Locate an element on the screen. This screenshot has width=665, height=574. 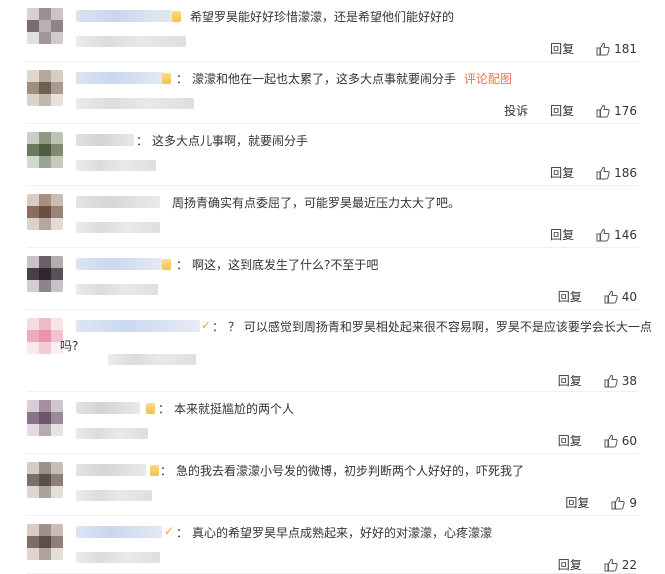
like-button: 9 is located at coordinates (624, 503).